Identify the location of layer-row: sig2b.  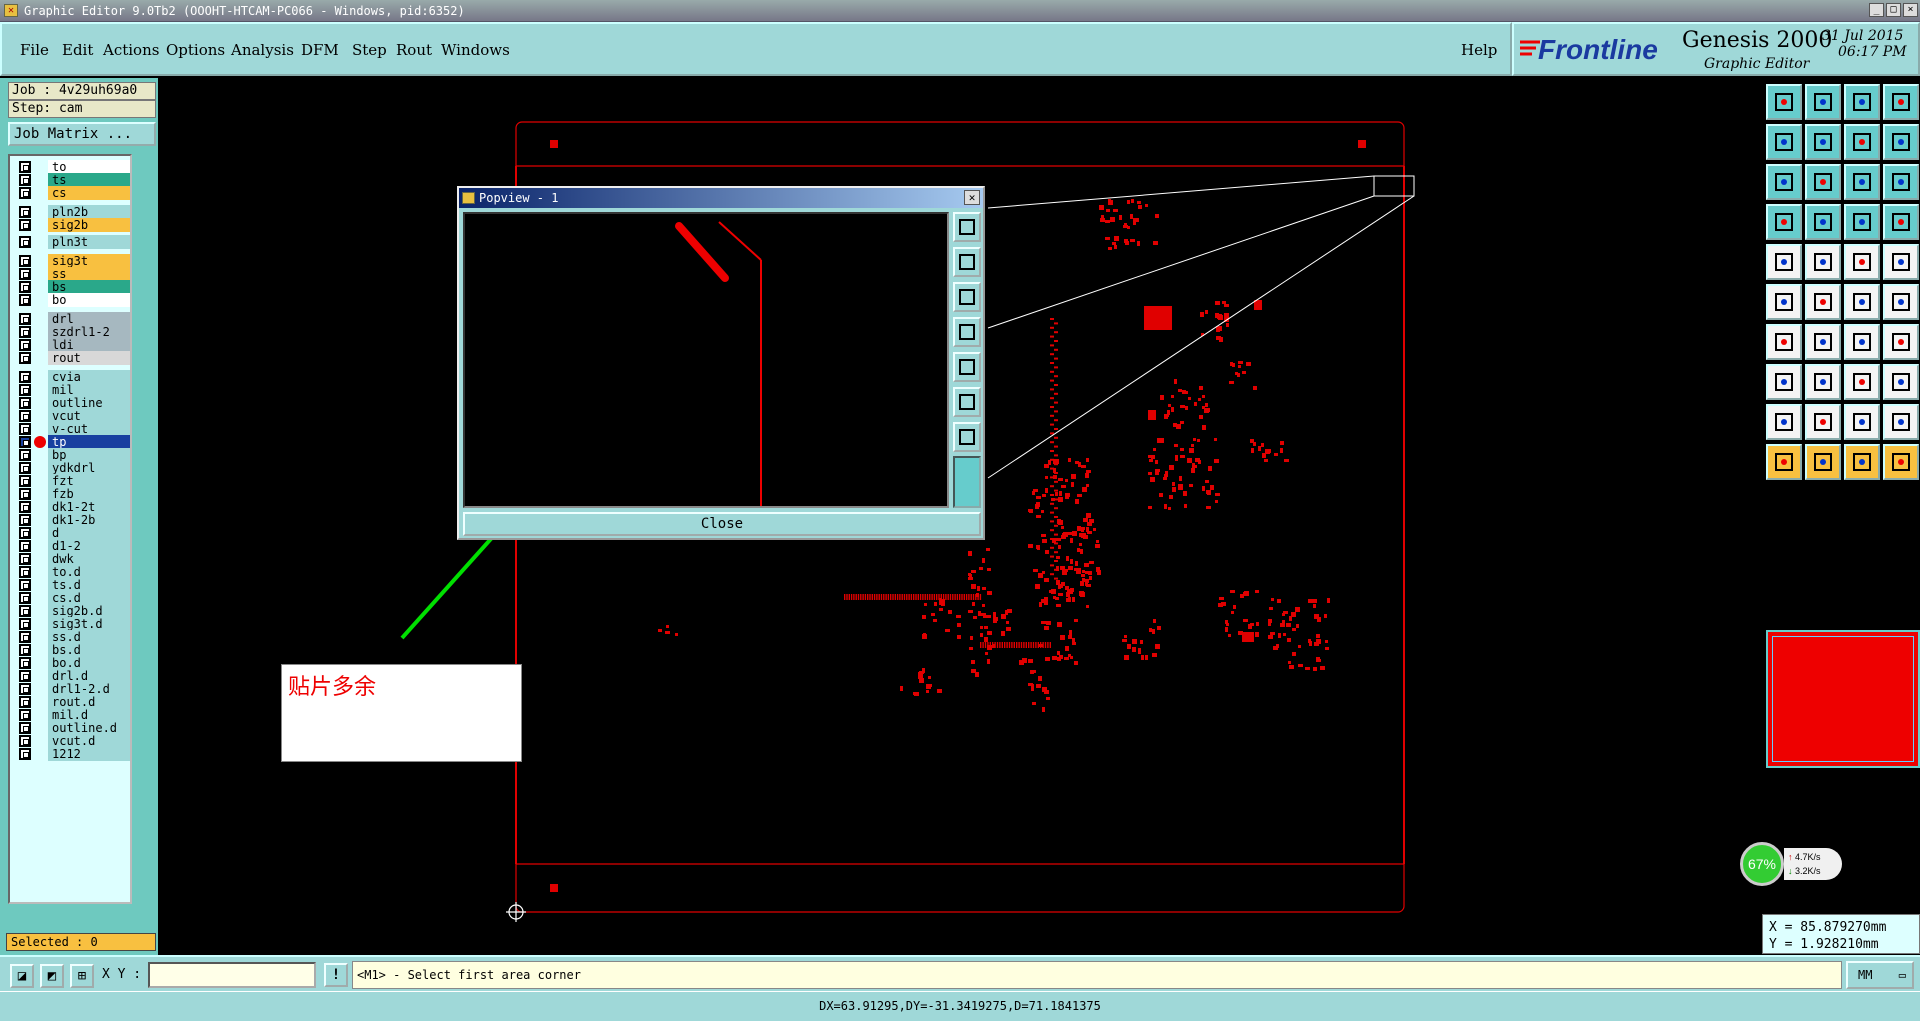
(73, 225).